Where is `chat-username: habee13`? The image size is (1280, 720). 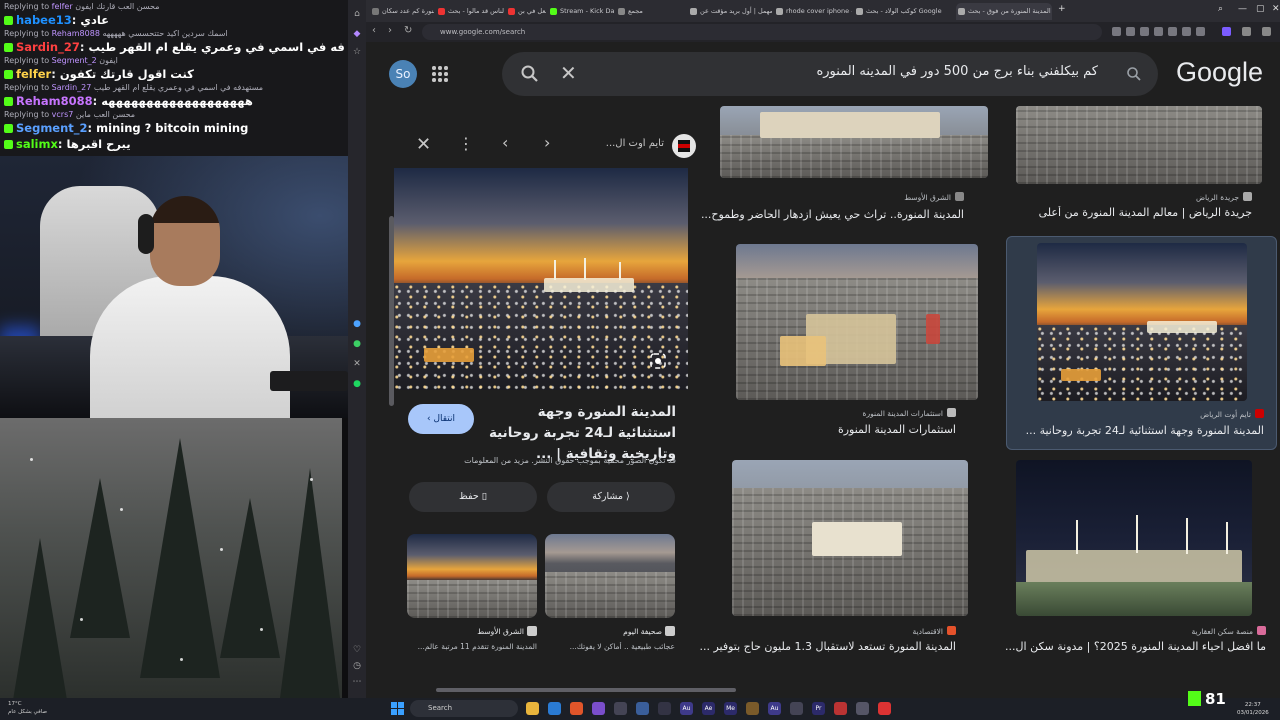 chat-username: habee13 is located at coordinates (44, 20).